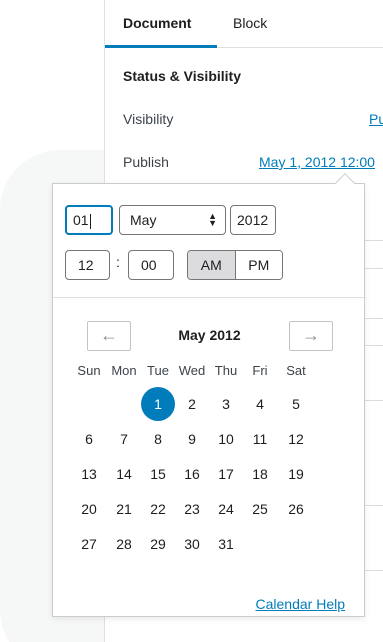  Describe the element at coordinates (124, 509) in the screenshot. I see `calendar-day: 21` at that location.